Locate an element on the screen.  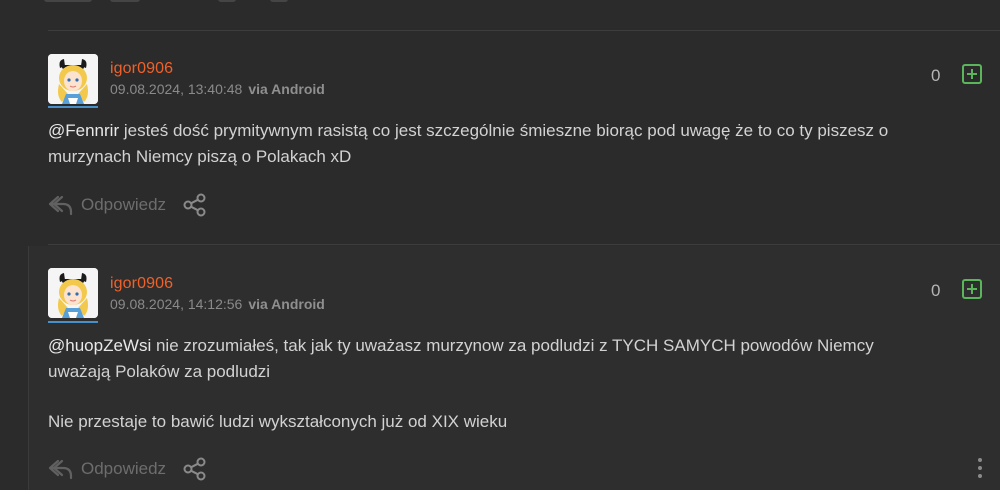
timestamp: 09.08.2024, 14:12:56 is located at coordinates (176, 304).